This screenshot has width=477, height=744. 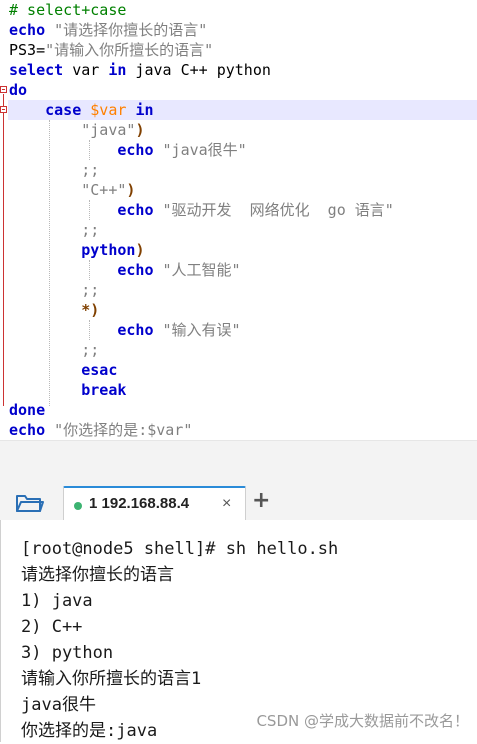 What do you see at coordinates (58, 705) in the screenshot?
I see `terminal-line: java很牛` at bounding box center [58, 705].